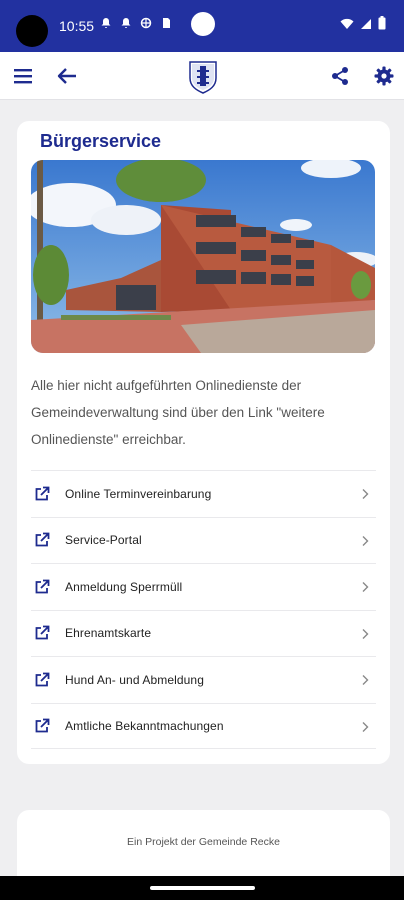 The height and width of the screenshot is (900, 404). What do you see at coordinates (134, 679) in the screenshot?
I see `list-item-label: Hund An- und Abmeldung` at bounding box center [134, 679].